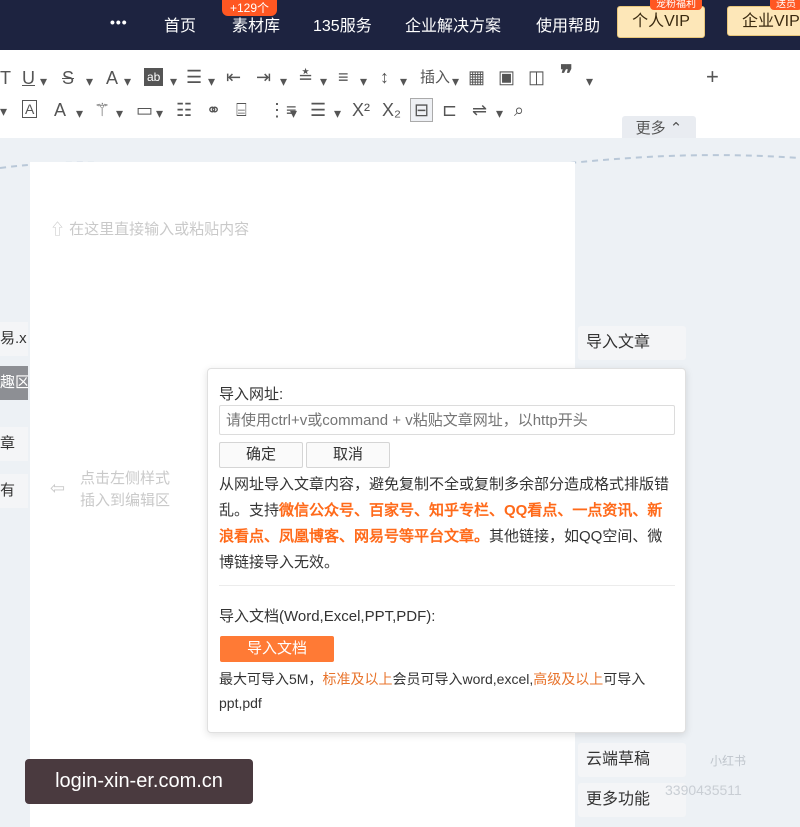 This screenshot has width=800, height=827. Describe the element at coordinates (566, 75) in the screenshot. I see `quote-icon: ❞` at that location.